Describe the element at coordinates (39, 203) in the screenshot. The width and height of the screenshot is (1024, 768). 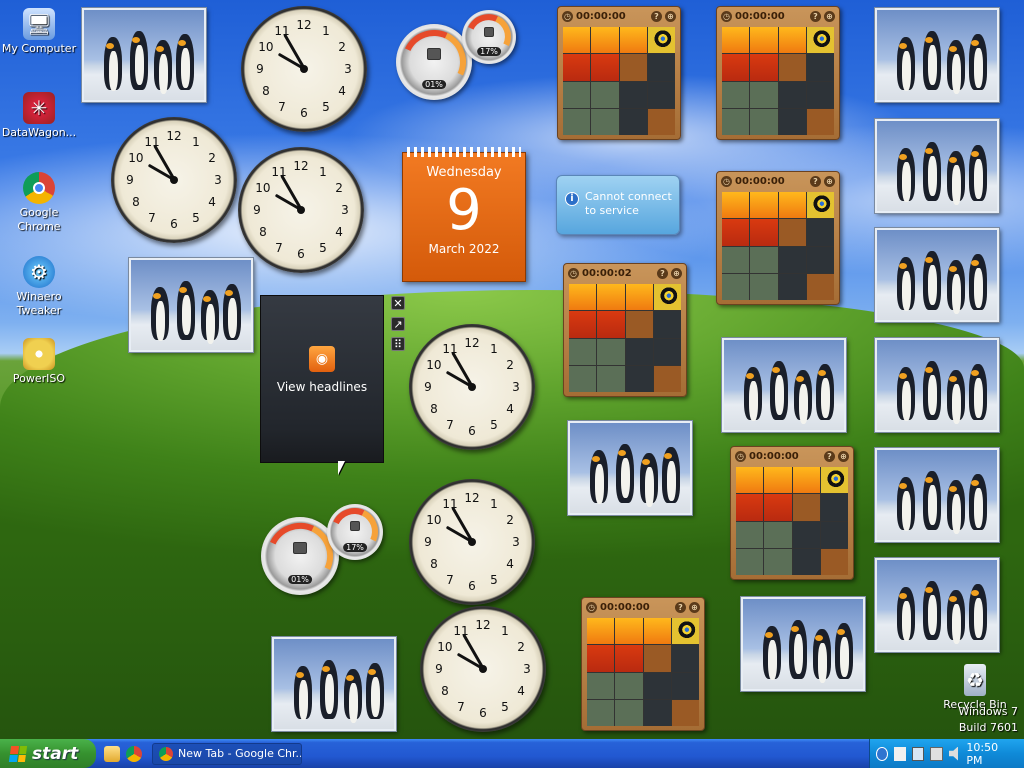
I see `desktop-icon-google-chrome: Google Chrome` at that location.